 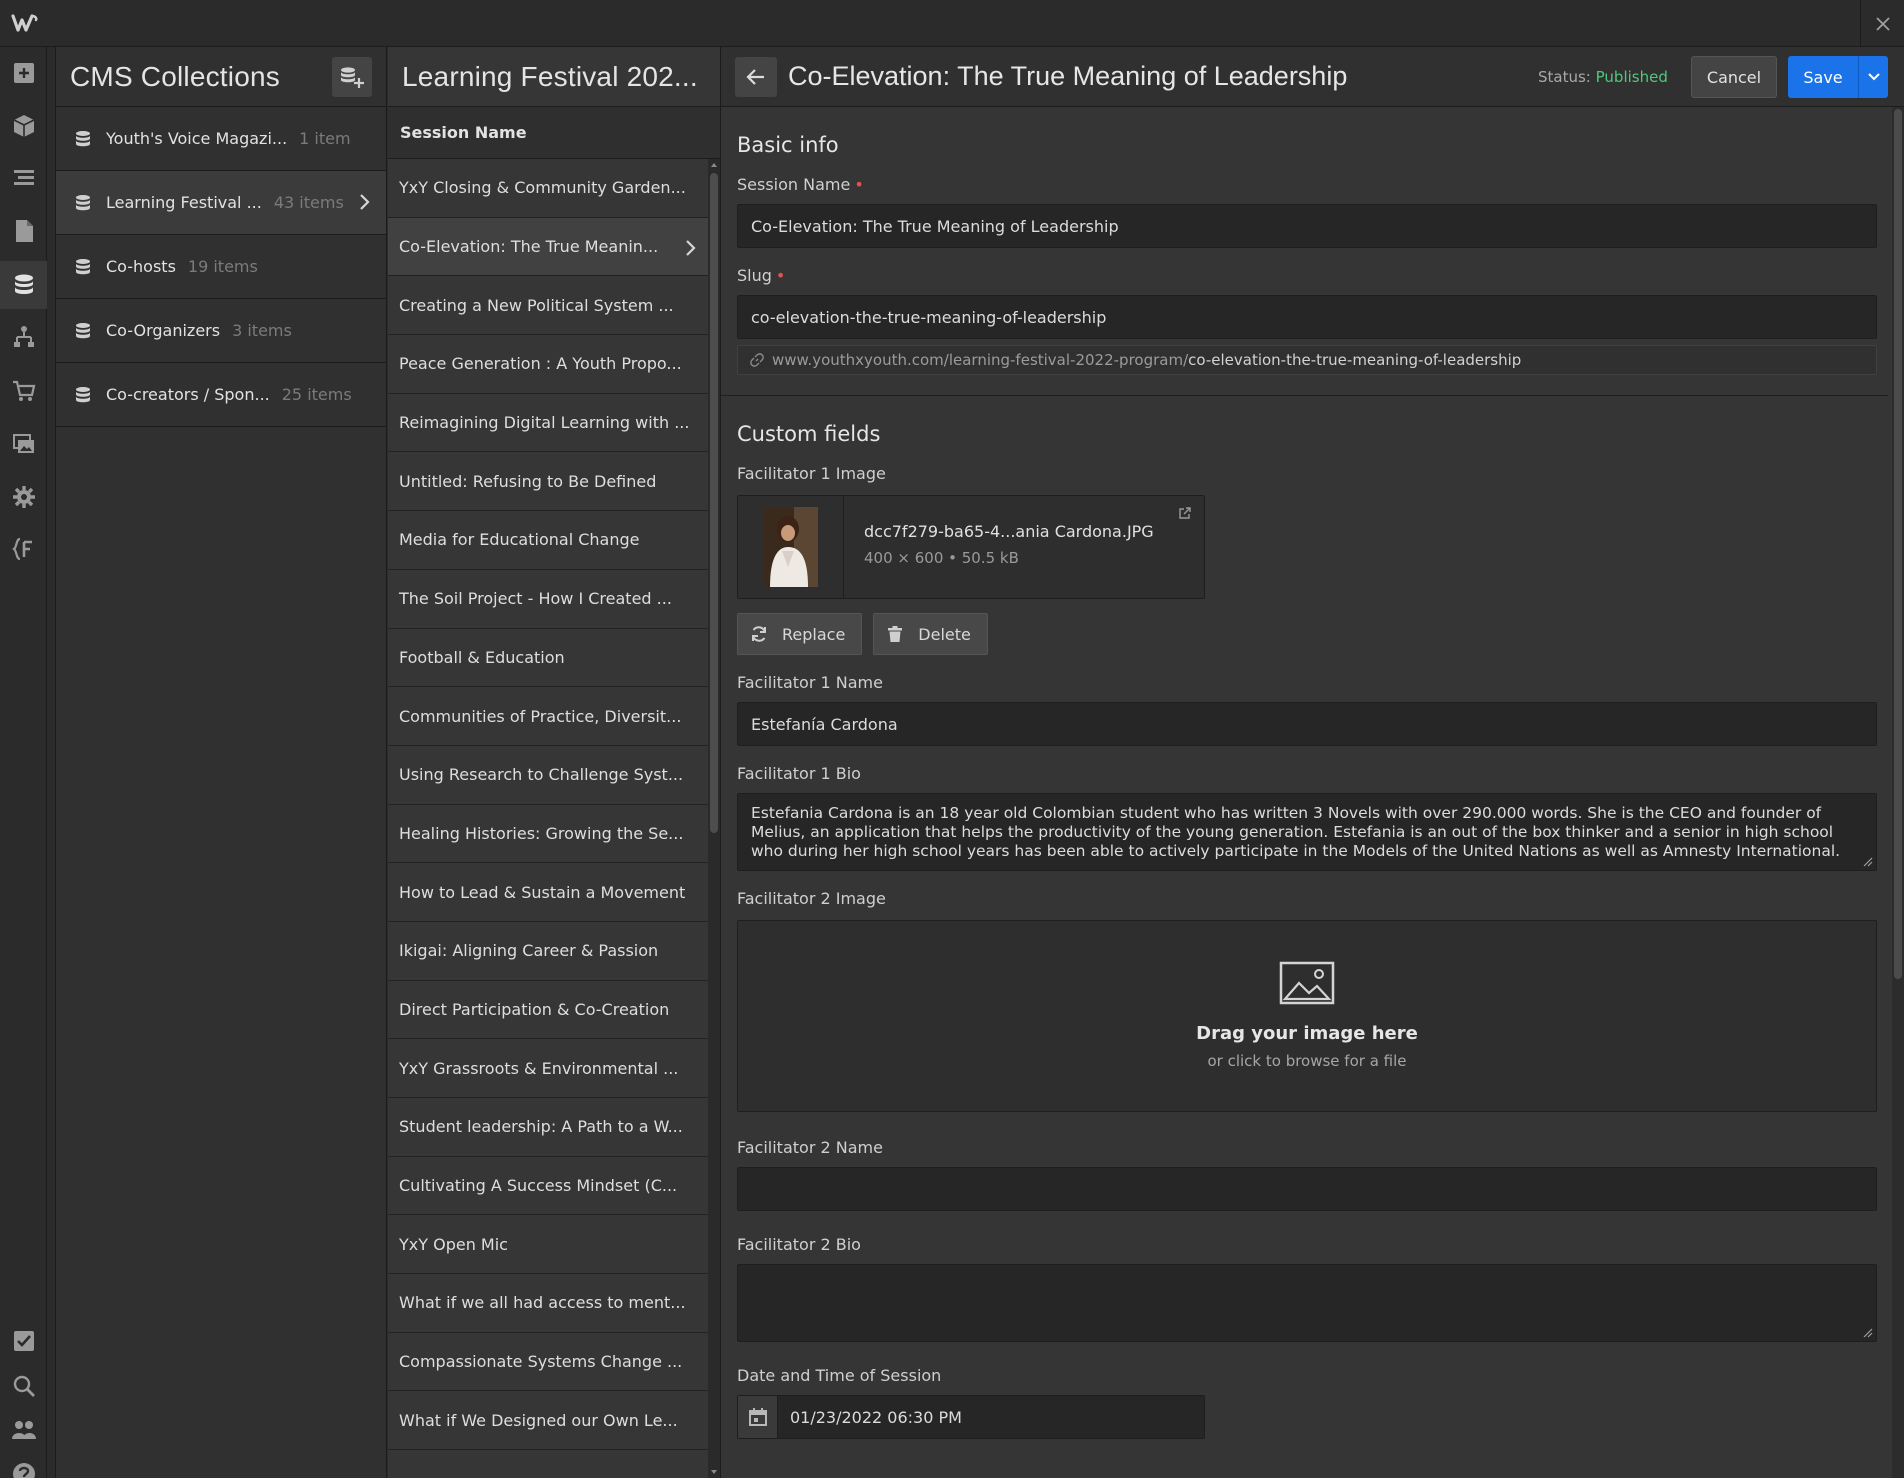 I want to click on column-header: Session Name, so click(x=554, y=133).